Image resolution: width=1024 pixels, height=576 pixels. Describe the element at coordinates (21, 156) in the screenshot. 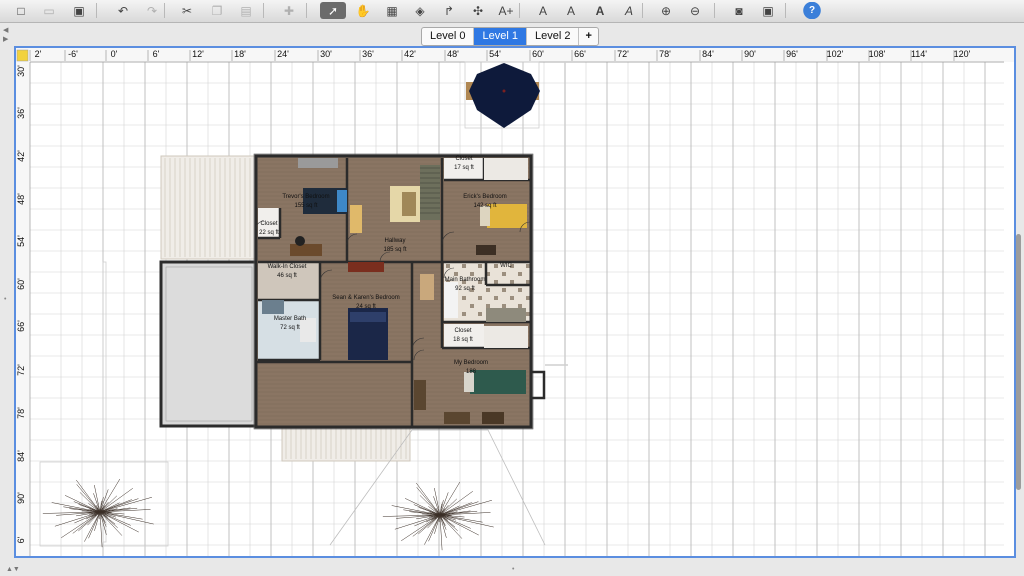

I see `left-ruler-label: 42'` at that location.